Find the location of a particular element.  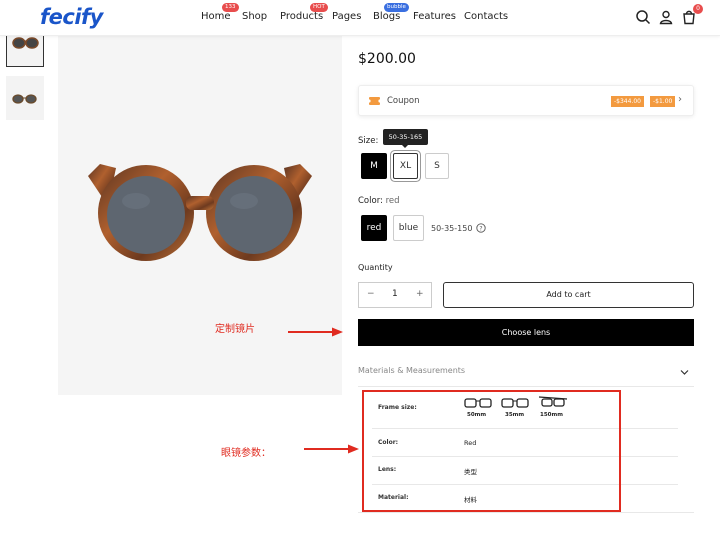

nav-label: Blogs is located at coordinates (387, 16).